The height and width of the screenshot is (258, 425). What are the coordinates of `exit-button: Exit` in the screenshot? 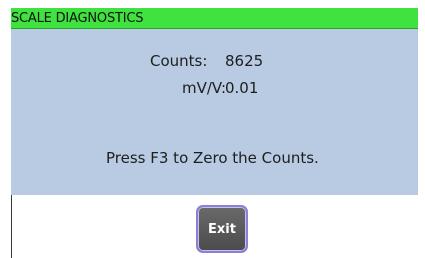 It's located at (222, 229).